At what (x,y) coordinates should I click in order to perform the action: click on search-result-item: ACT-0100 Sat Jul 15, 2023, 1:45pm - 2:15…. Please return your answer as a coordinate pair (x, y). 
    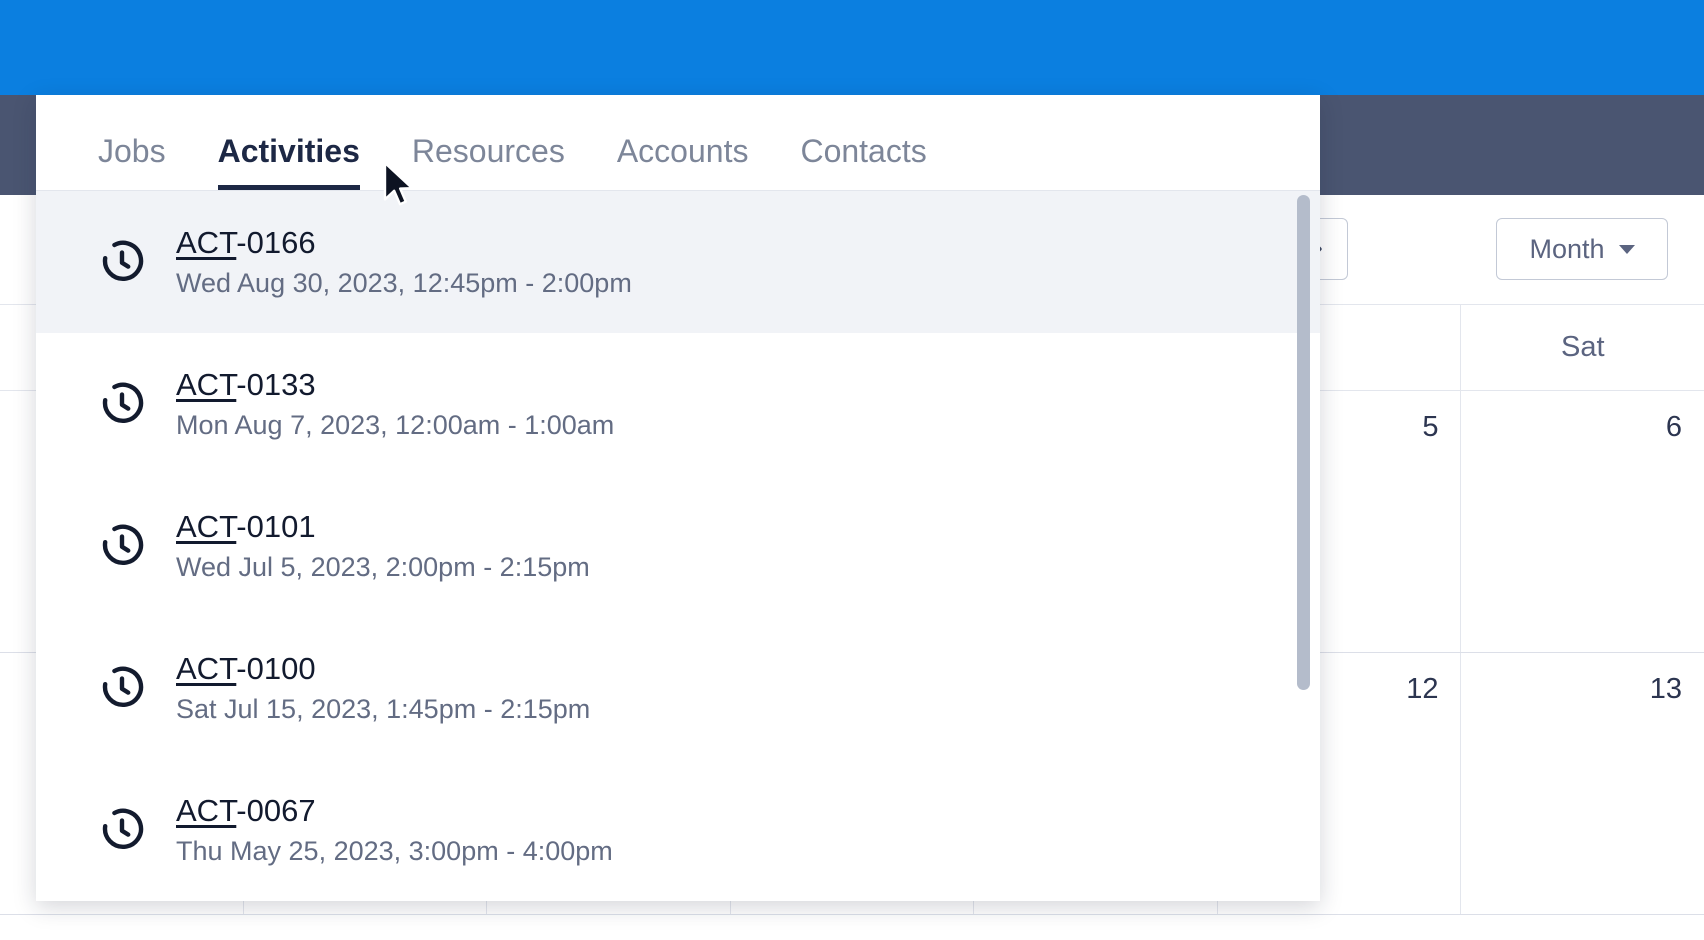
    Looking at the image, I should click on (678, 688).